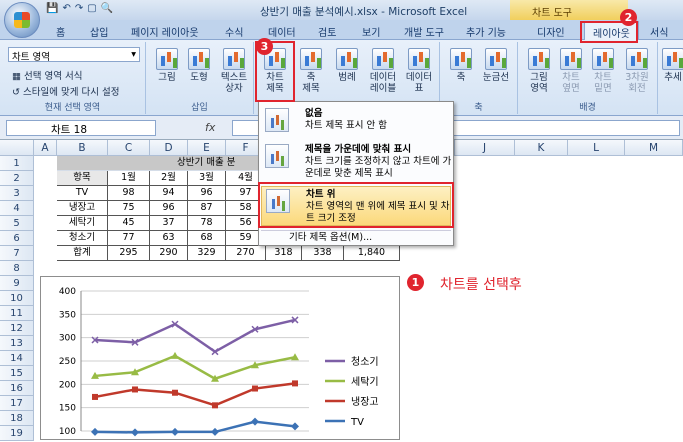  What do you see at coordinates (347, 65) in the screenshot?
I see `legend-button: 범례` at bounding box center [347, 65].